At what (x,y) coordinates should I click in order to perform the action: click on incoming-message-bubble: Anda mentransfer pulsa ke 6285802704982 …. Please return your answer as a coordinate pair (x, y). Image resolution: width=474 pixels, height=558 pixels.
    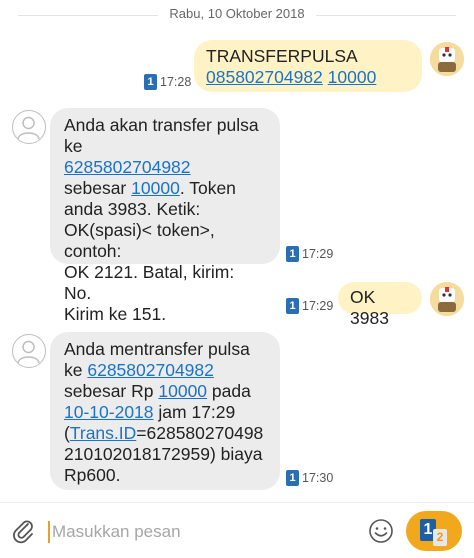
    Looking at the image, I should click on (165, 411).